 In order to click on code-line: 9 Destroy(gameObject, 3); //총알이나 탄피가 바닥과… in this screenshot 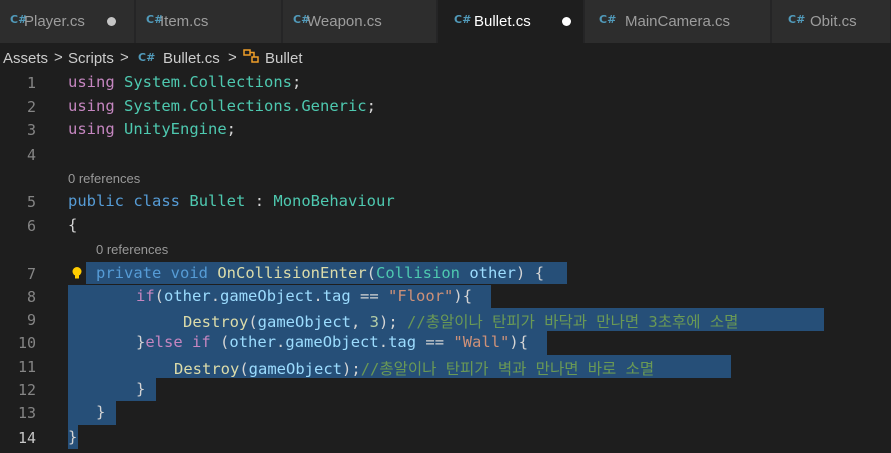, I will do `click(445, 319)`.